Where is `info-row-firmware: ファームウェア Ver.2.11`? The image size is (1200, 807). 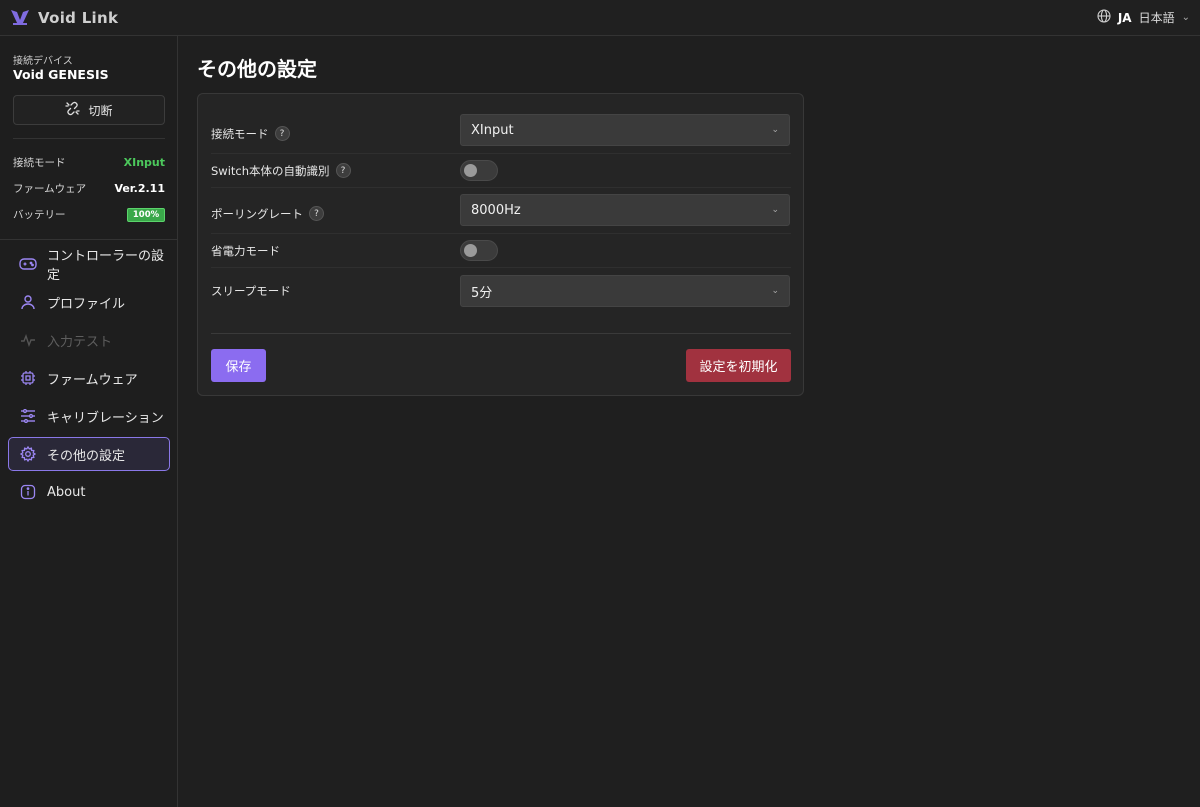
info-row-firmware: ファームウェア Ver.2.11 is located at coordinates (89, 188).